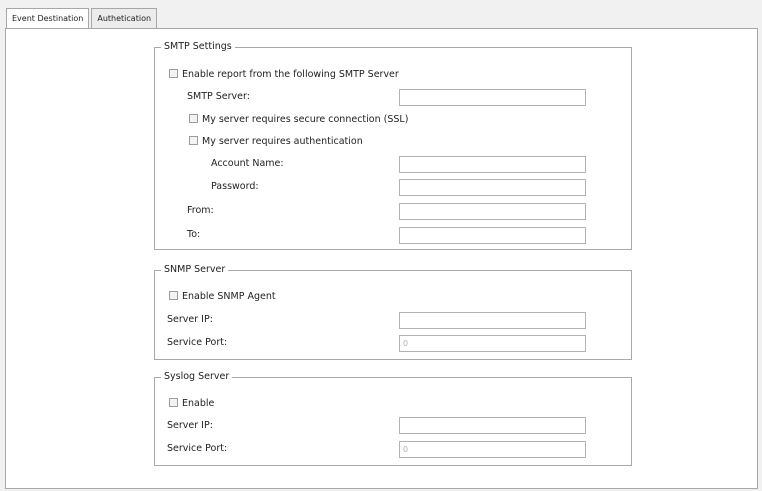 Image resolution: width=762 pixels, height=491 pixels. I want to click on smtp-auth-label: My server requires authentication, so click(282, 141).